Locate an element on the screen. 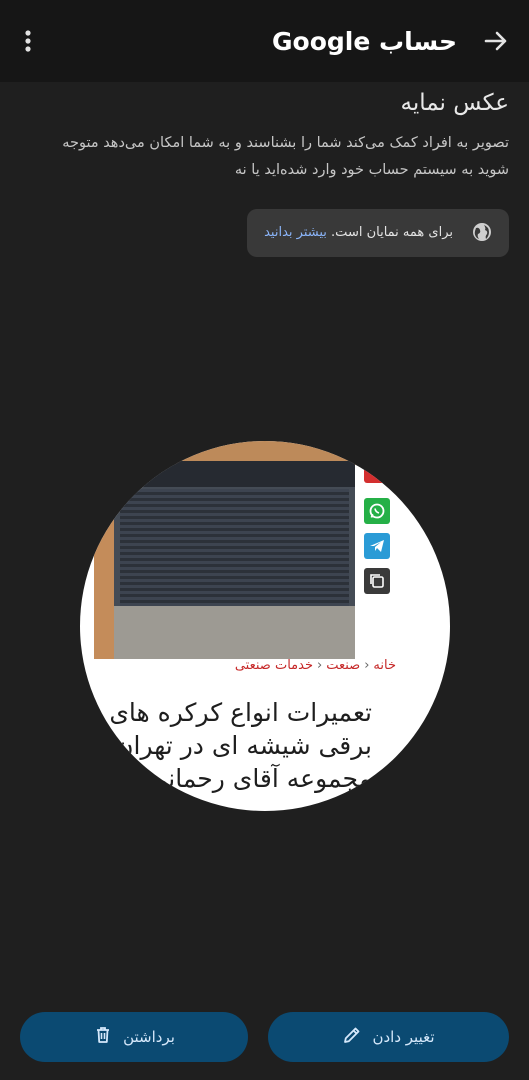 Image resolution: width=529 pixels, height=1080 pixels. top-app-bar: حساب Google is located at coordinates (264, 41).